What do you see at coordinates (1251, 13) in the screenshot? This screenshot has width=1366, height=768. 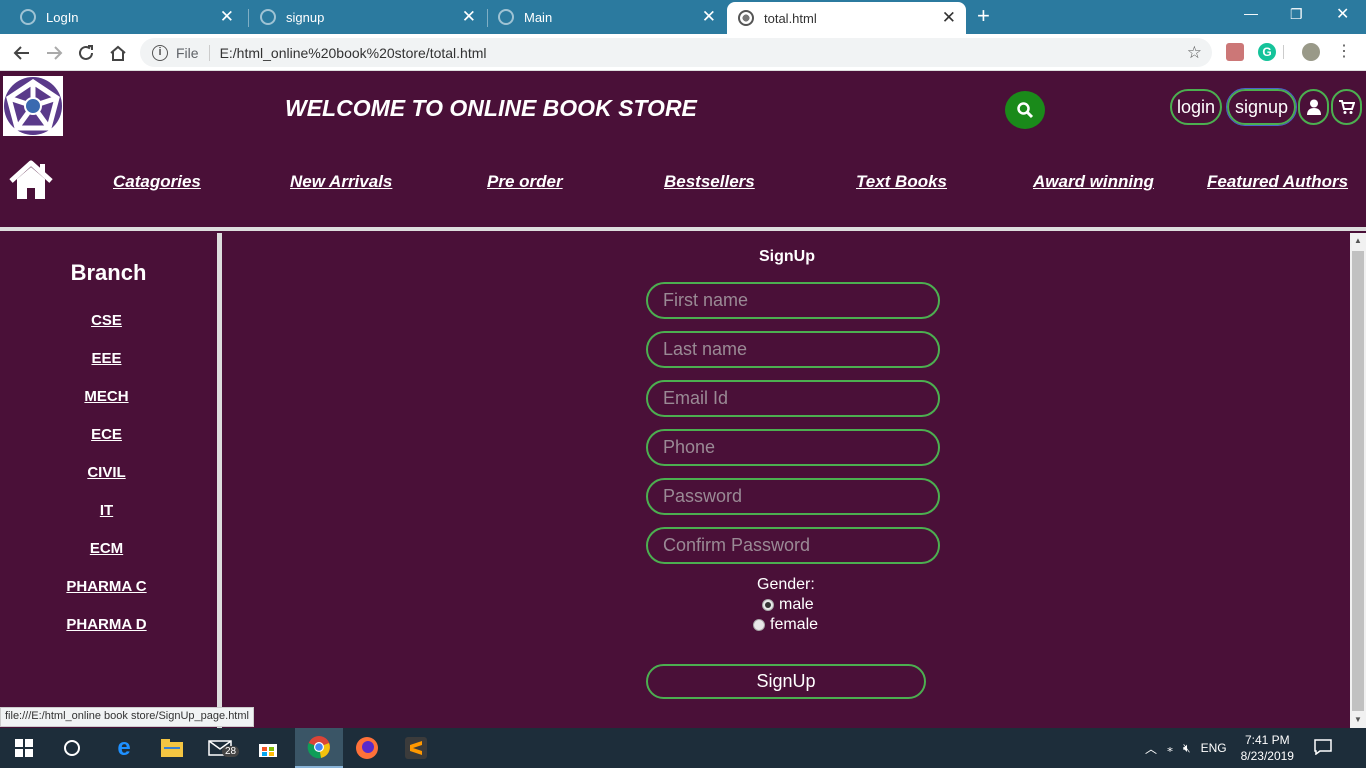 I see `minimize-icon: —` at bounding box center [1251, 13].